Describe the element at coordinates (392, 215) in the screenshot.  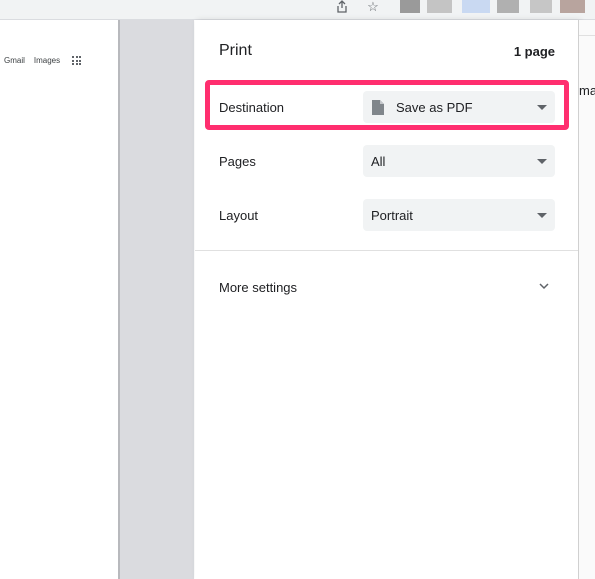
I see `layout-value: Portrait` at that location.